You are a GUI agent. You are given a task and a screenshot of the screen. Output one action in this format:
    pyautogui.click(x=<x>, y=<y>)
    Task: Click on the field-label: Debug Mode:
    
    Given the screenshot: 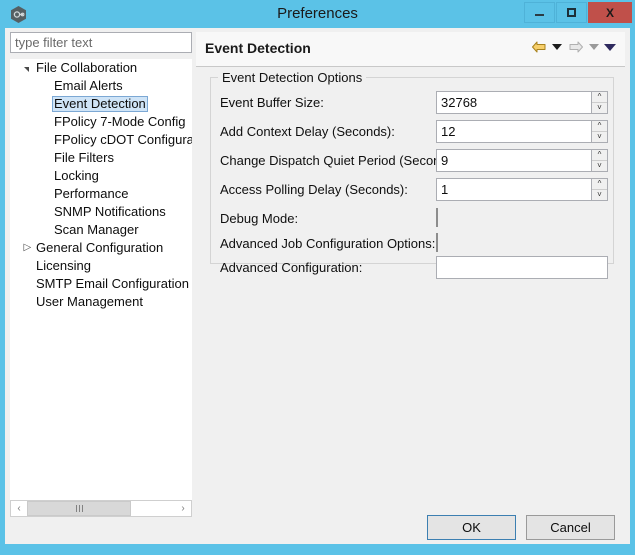 What is the action you would take?
    pyautogui.click(x=259, y=218)
    